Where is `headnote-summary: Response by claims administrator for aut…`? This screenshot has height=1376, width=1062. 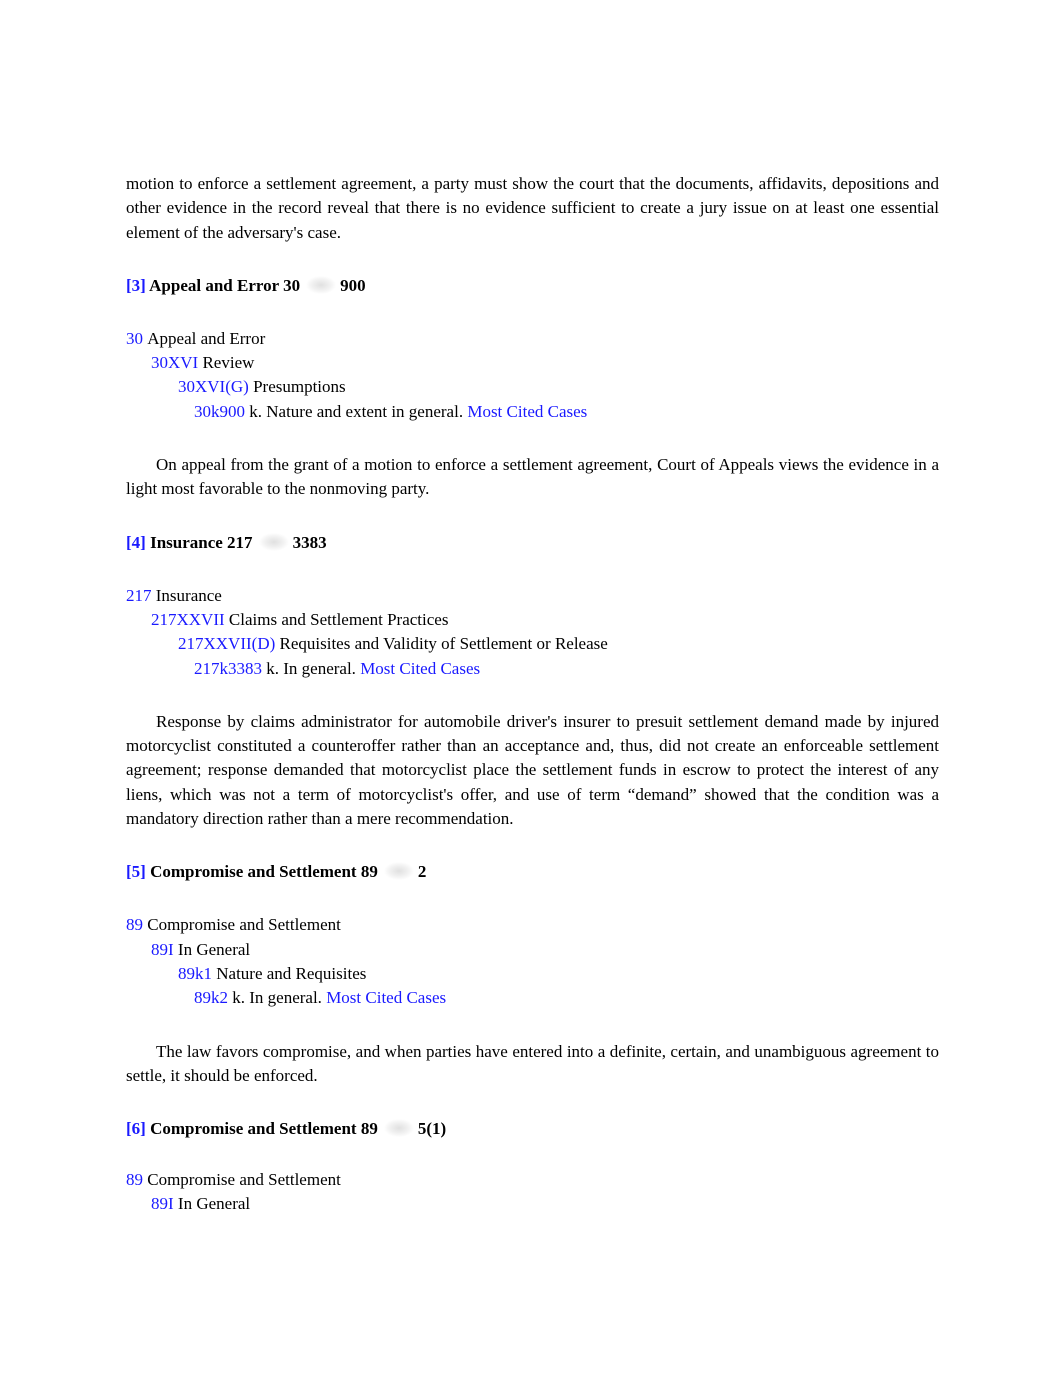 headnote-summary: Response by claims administrator for aut… is located at coordinates (532, 770).